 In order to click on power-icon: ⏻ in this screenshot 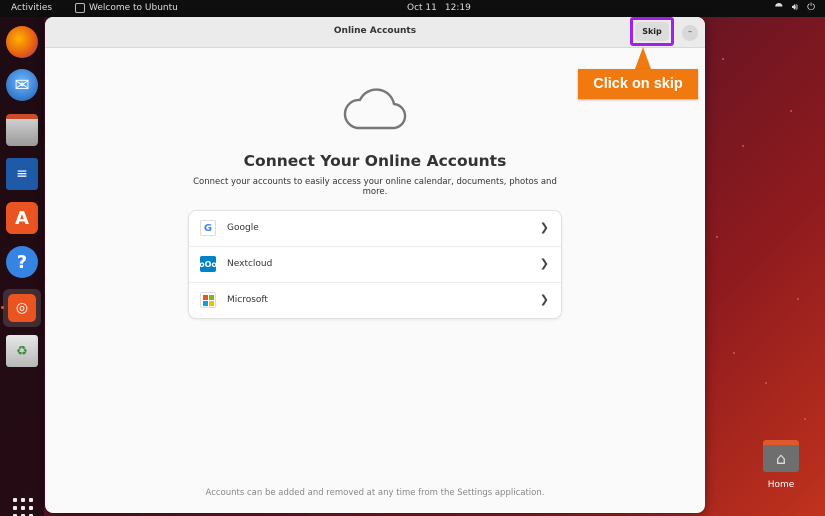, I will do `click(811, 7)`.